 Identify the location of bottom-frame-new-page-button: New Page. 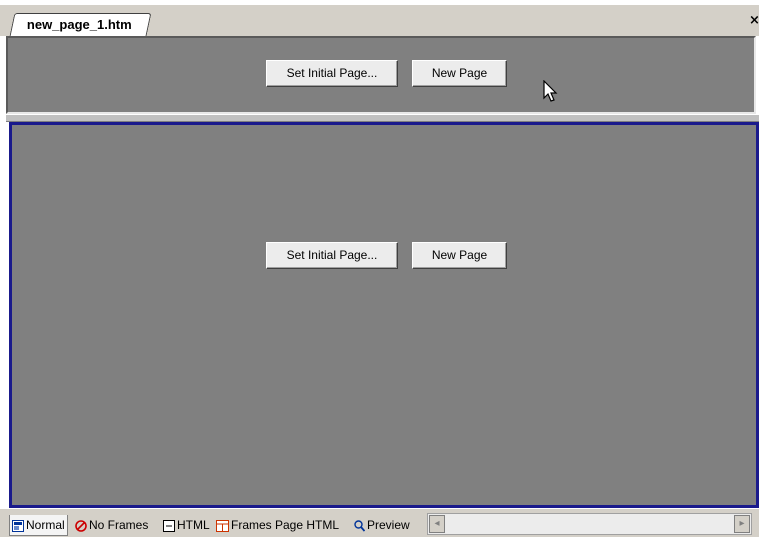
(459, 255).